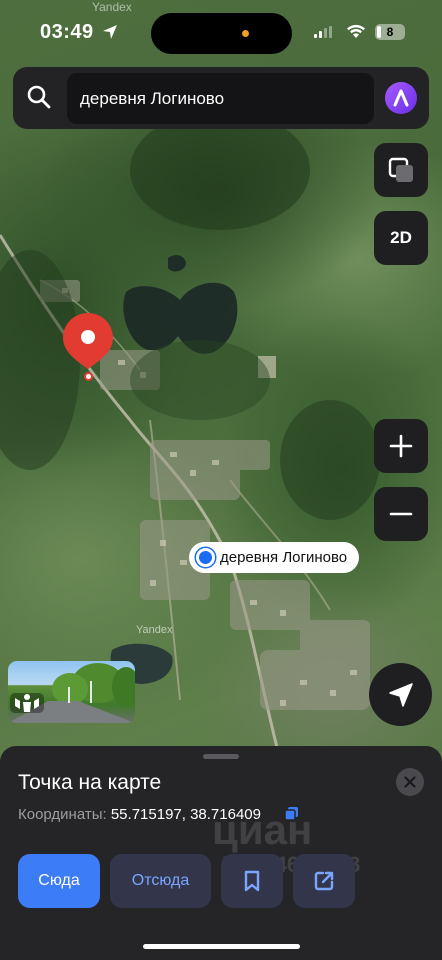 Image resolution: width=442 pixels, height=960 pixels. What do you see at coordinates (27, 703) in the screenshot?
I see `panorama-person-icon` at bounding box center [27, 703].